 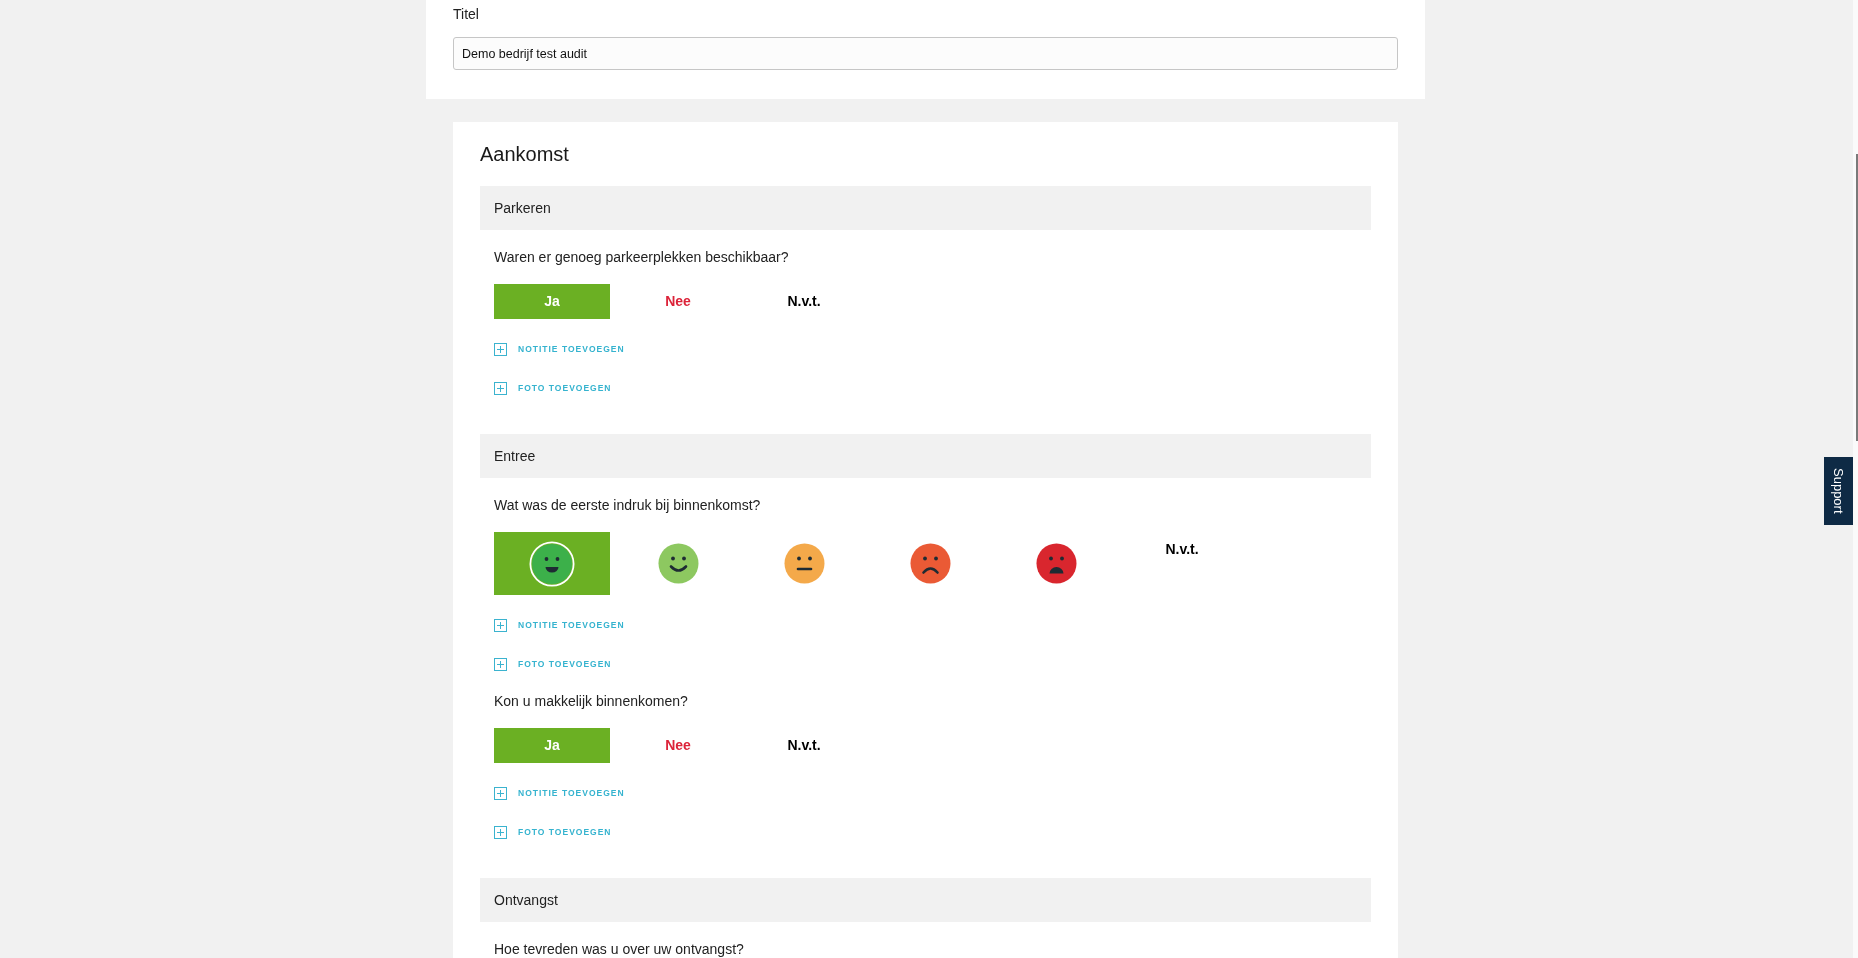 What do you see at coordinates (925, 208) in the screenshot?
I see `section-header: Parkeren` at bounding box center [925, 208].